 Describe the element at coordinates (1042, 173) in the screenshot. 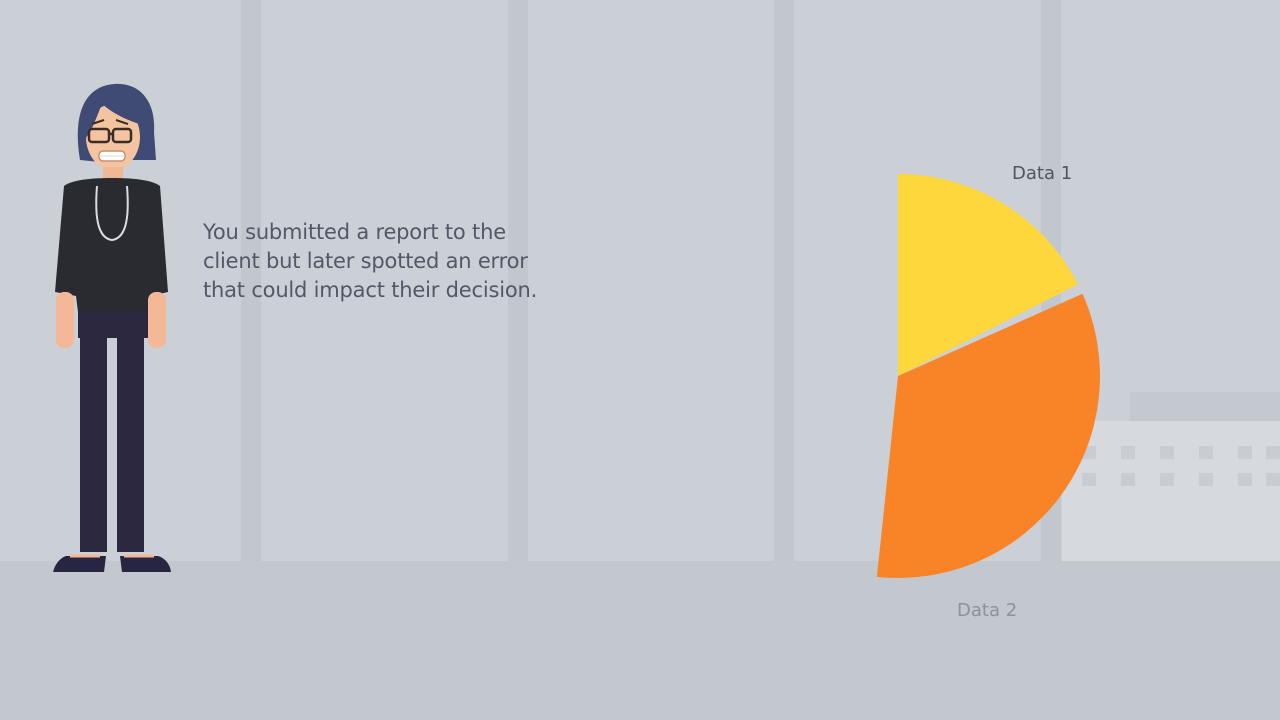

I see `pie-label-data-1: Data 1` at that location.